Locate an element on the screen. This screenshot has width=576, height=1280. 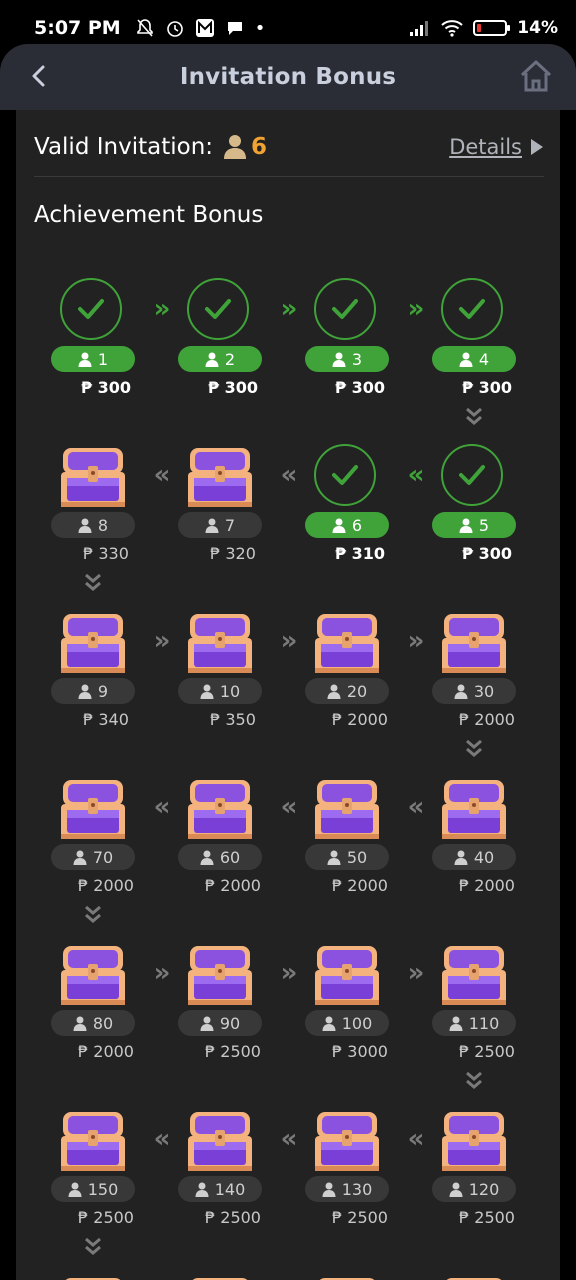
tier-badge: 9 ₱ 340 is located at coordinates (93, 665).